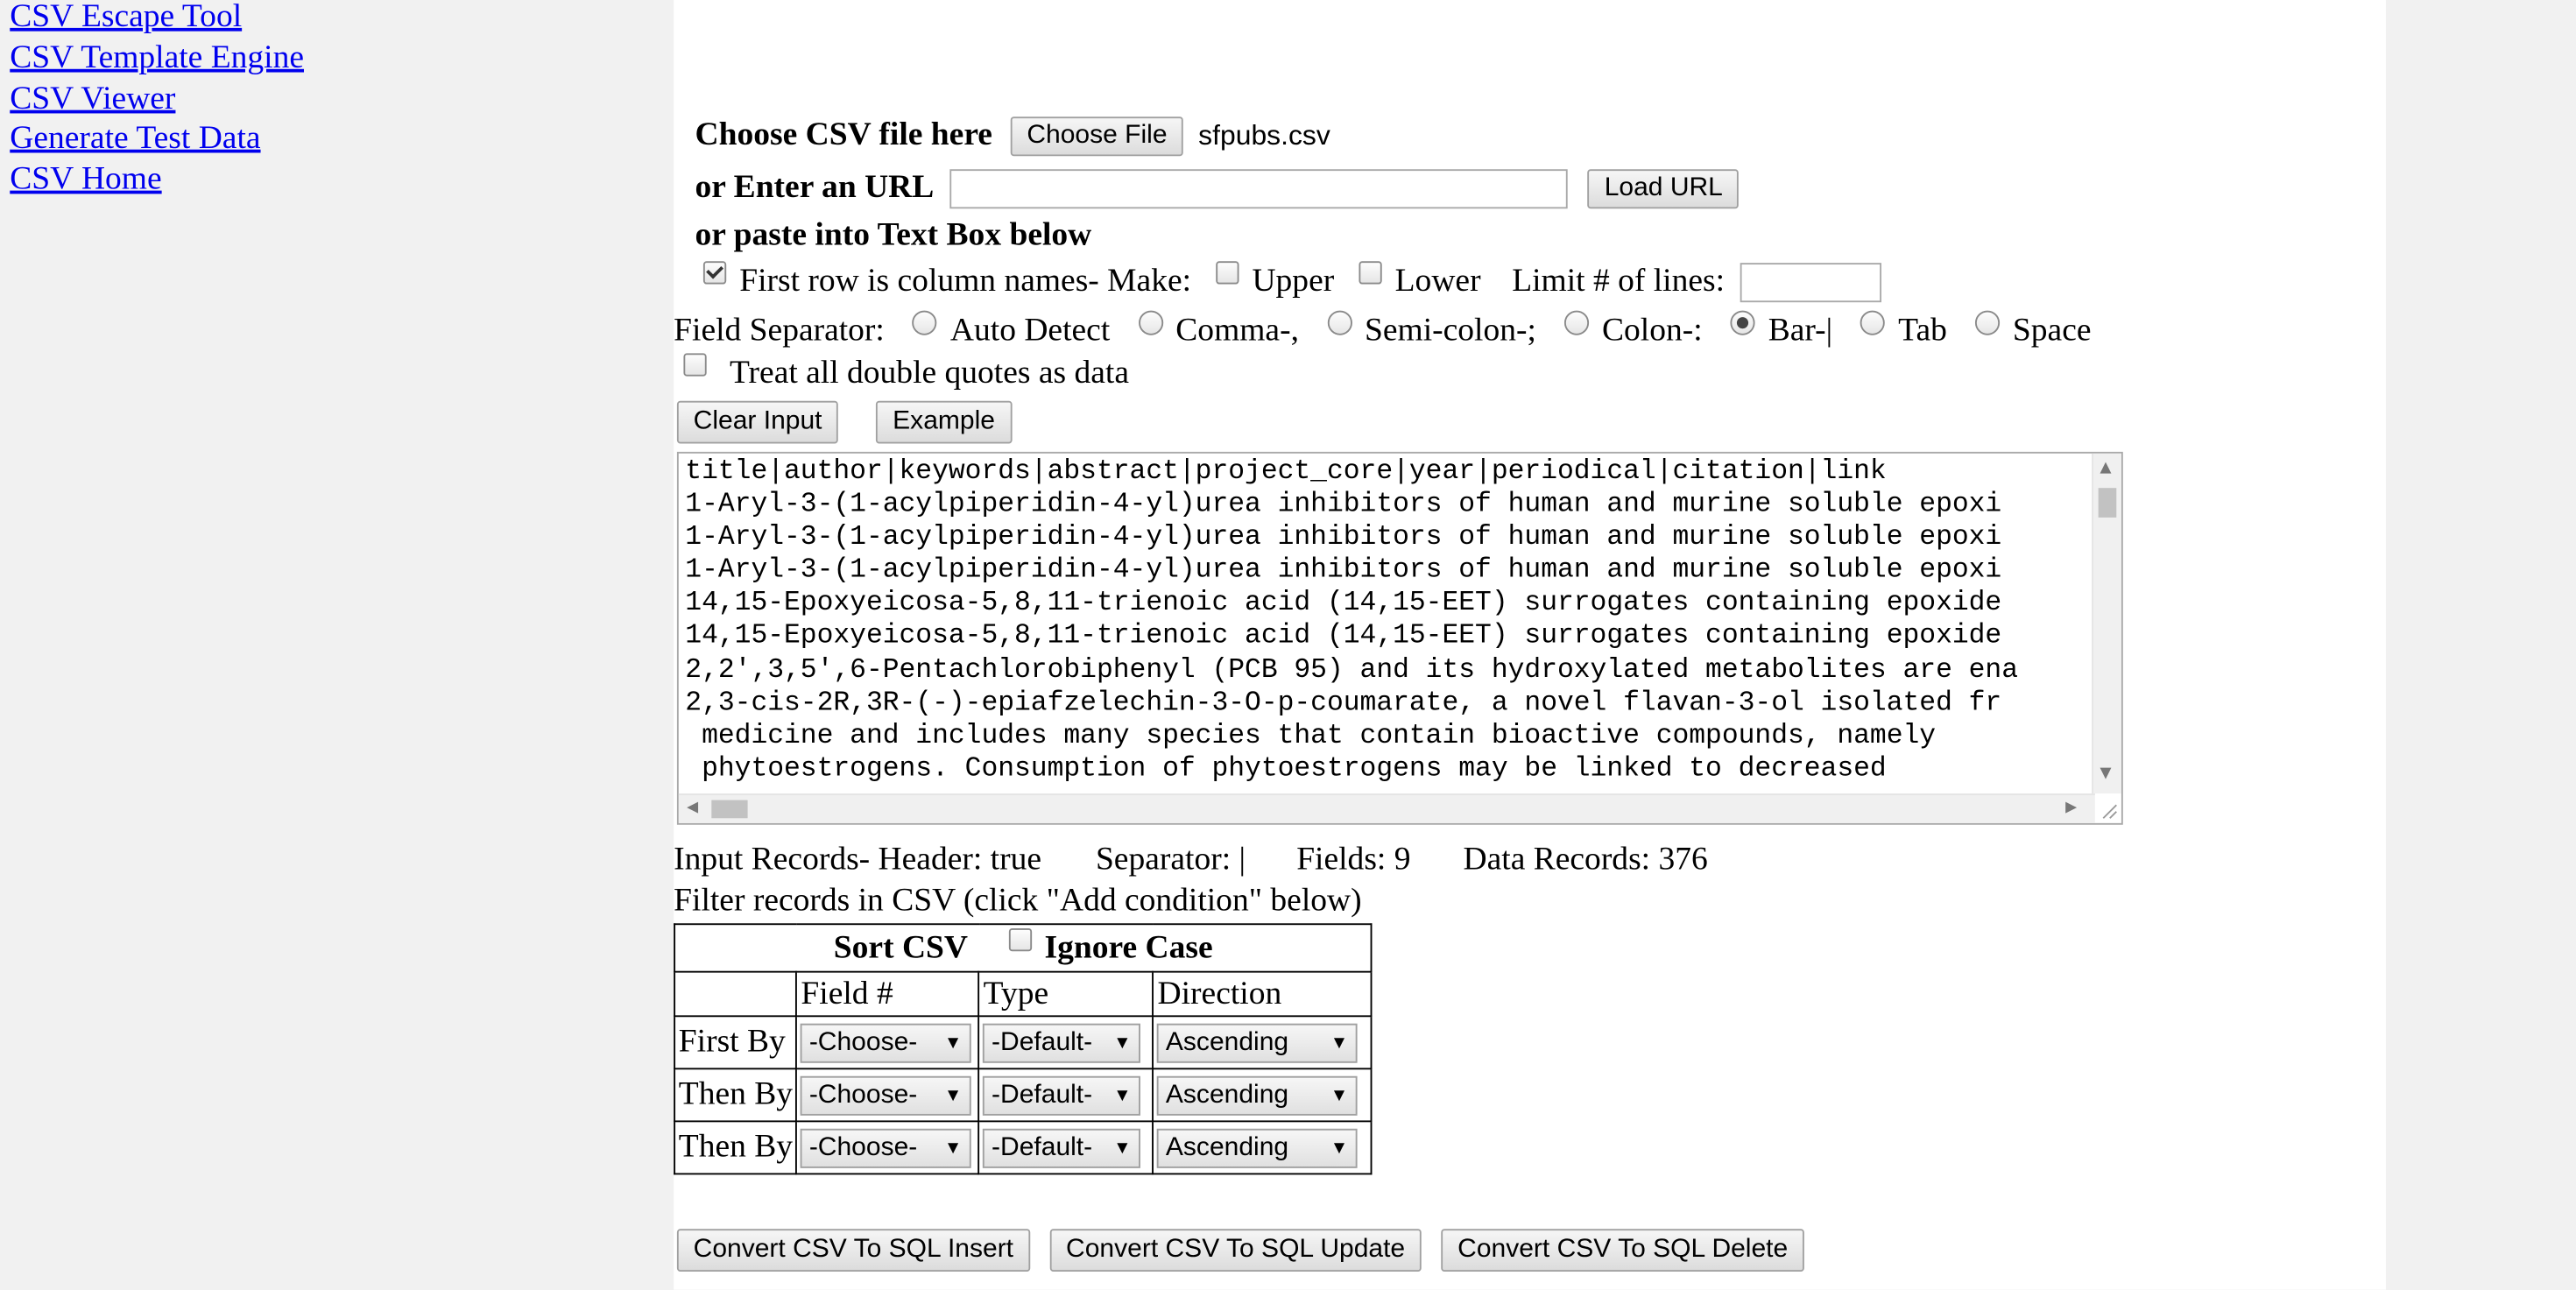 This screenshot has height=1290, width=2576. What do you see at coordinates (1237, 330) in the screenshot?
I see `radio-label-comma: Comma-,` at bounding box center [1237, 330].